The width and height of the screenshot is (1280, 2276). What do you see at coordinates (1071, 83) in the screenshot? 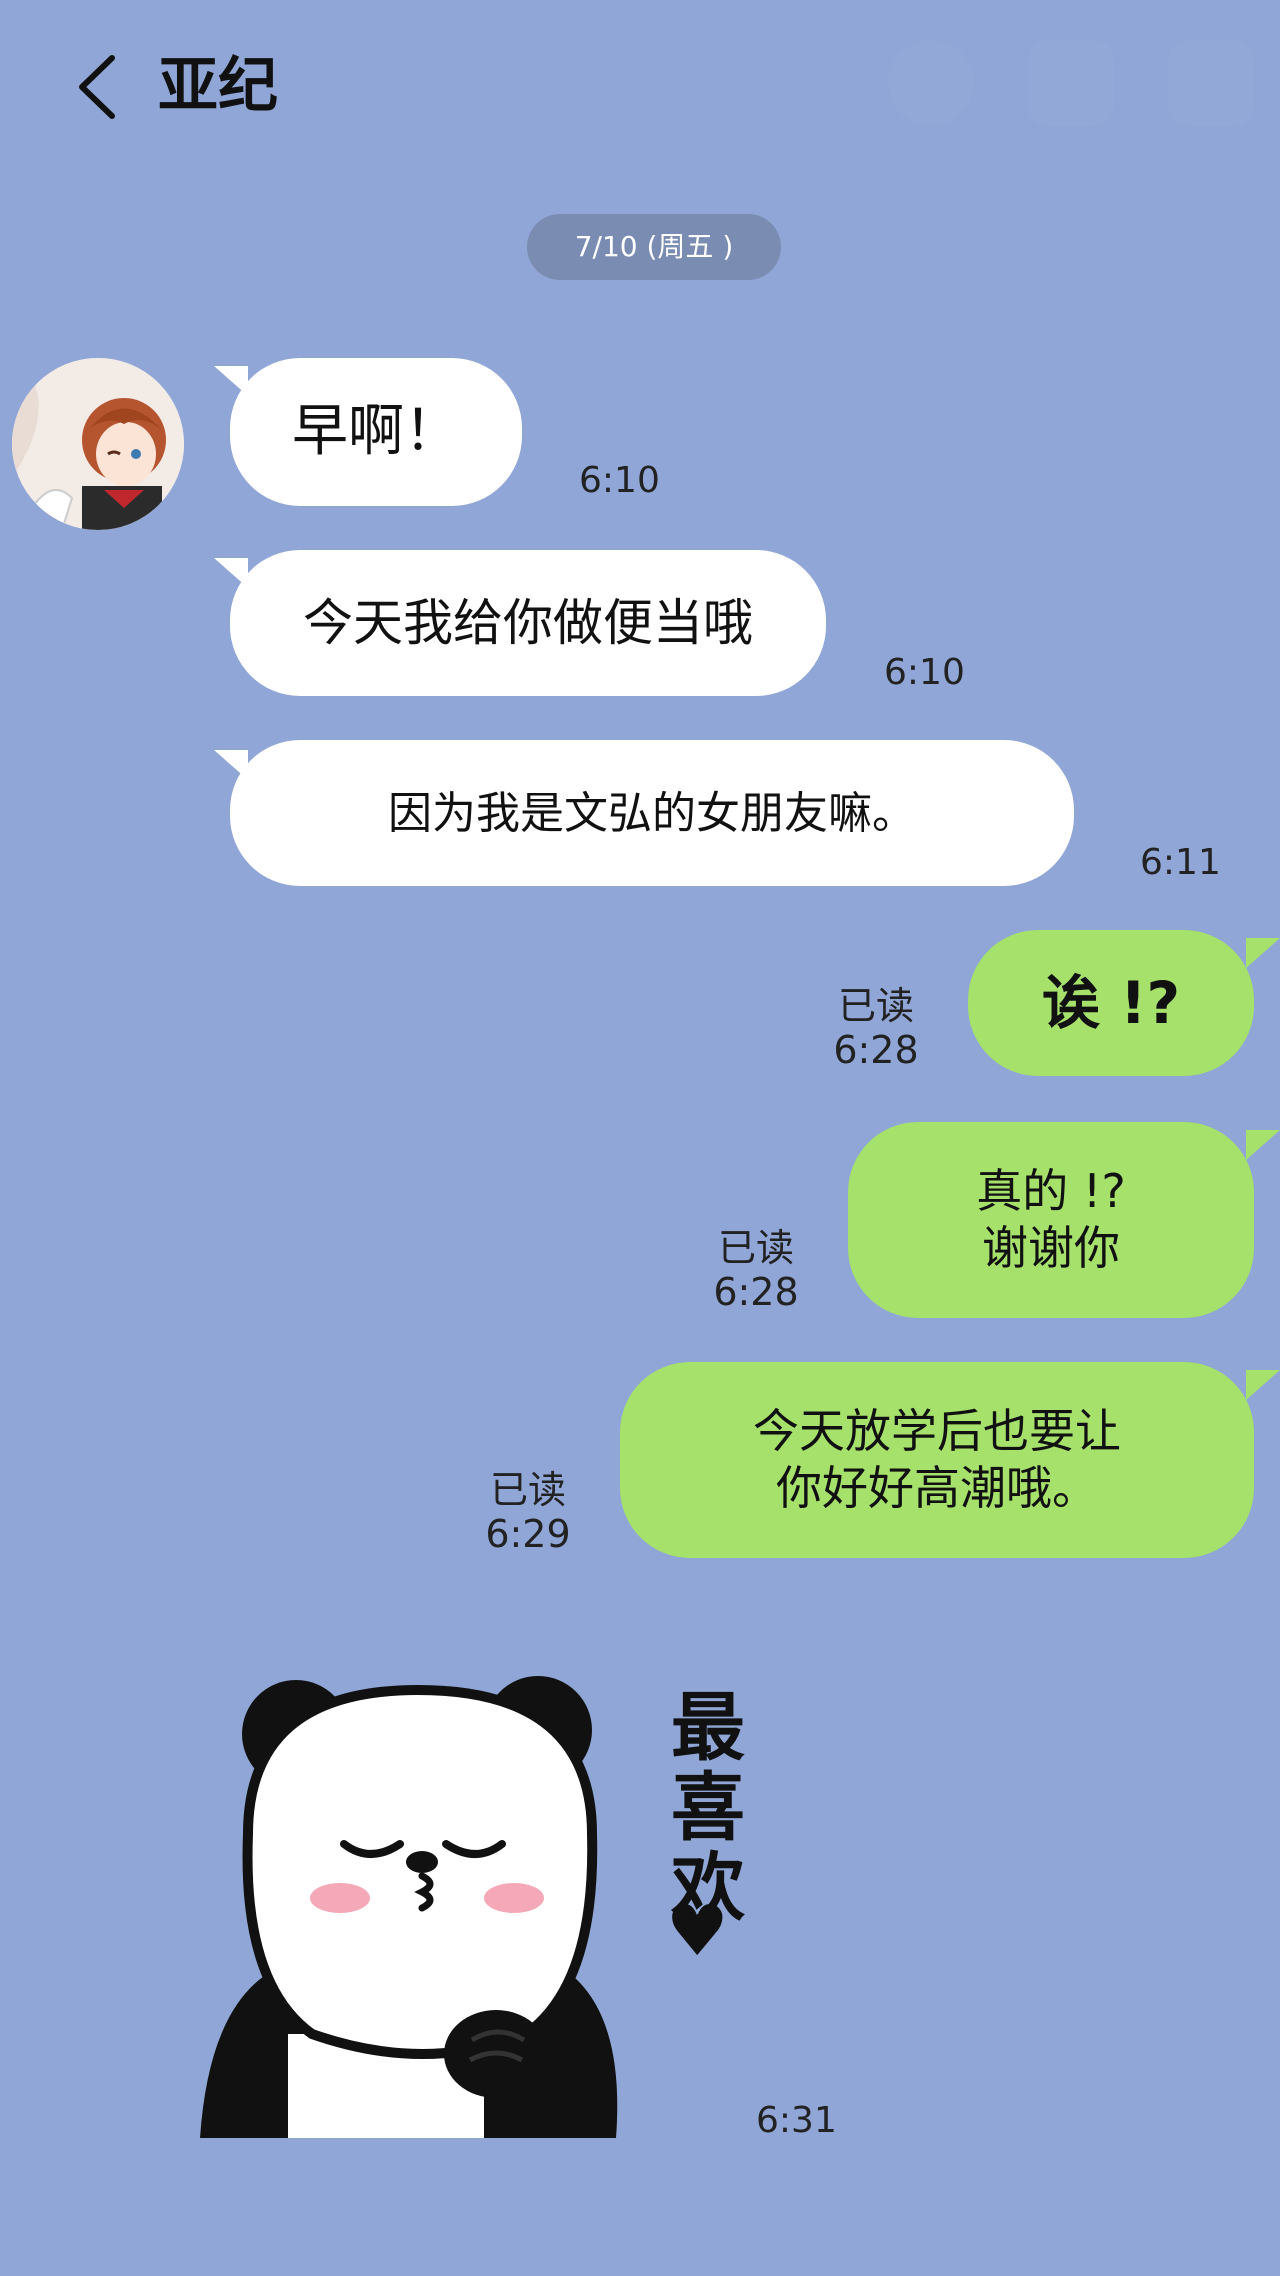
I see `phone-icon` at bounding box center [1071, 83].